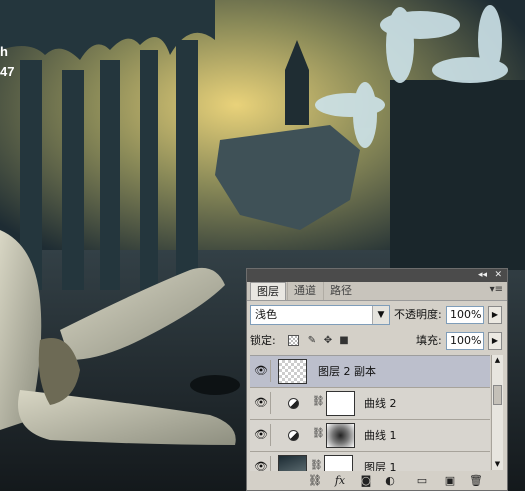 This screenshot has height=491, width=525. Describe the element at coordinates (495, 315) in the screenshot. I see `opacity-stepper: ▶` at that location.